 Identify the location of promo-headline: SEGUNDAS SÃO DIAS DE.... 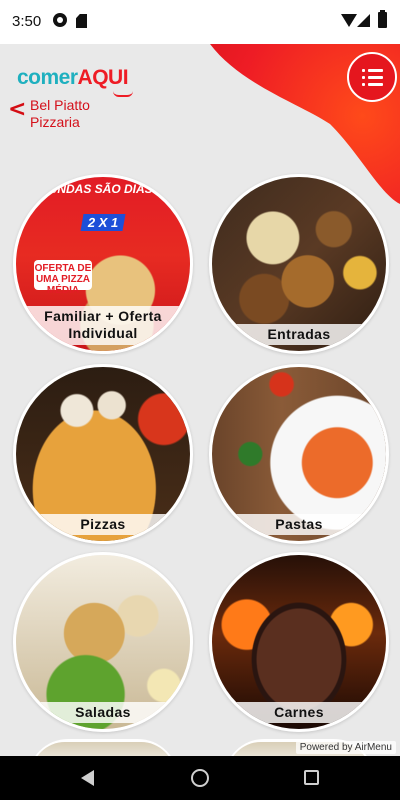
(103, 189).